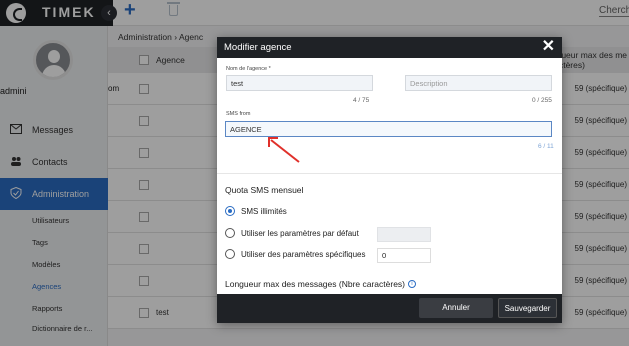 This screenshot has height=346, width=629. What do you see at coordinates (230, 233) in the screenshot?
I see `radio-parametres-defaut` at bounding box center [230, 233].